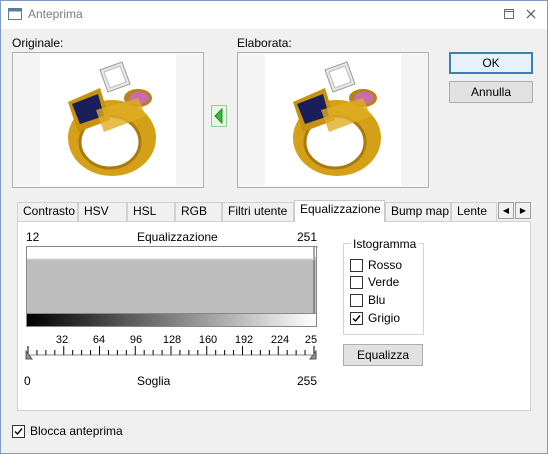 This screenshot has width=548, height=454. Describe the element at coordinates (27, 381) in the screenshot. I see `threshold-min-value: 0` at that location.